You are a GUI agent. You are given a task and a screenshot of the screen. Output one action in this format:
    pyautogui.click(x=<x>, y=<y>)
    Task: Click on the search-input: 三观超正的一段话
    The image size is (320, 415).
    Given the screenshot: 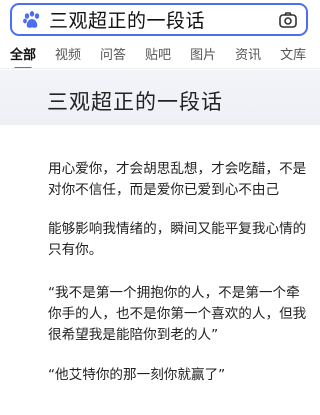 What is the action you would take?
    pyautogui.click(x=163, y=19)
    